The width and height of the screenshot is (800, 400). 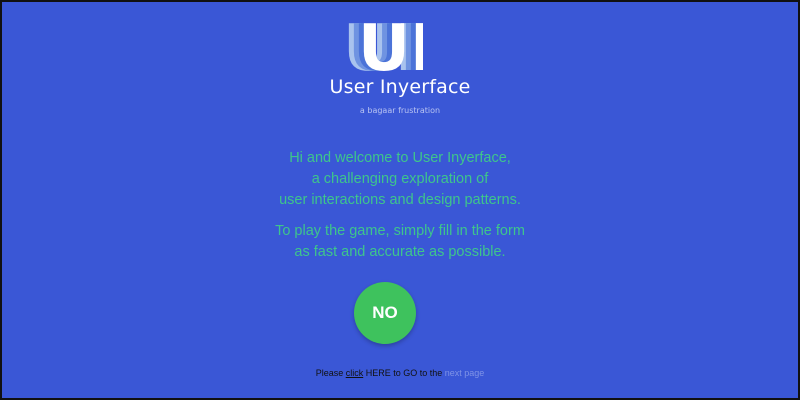 I want to click on intro-line: a challenging exploration of, so click(x=400, y=179).